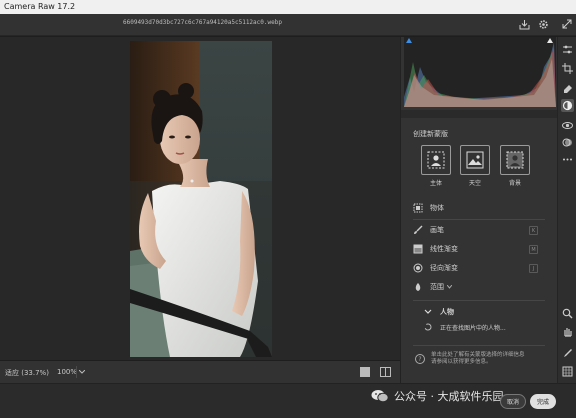 This screenshot has height=418, width=576. Describe the element at coordinates (444, 268) in the screenshot. I see `tool-radial-label: 径向渐变` at that location.